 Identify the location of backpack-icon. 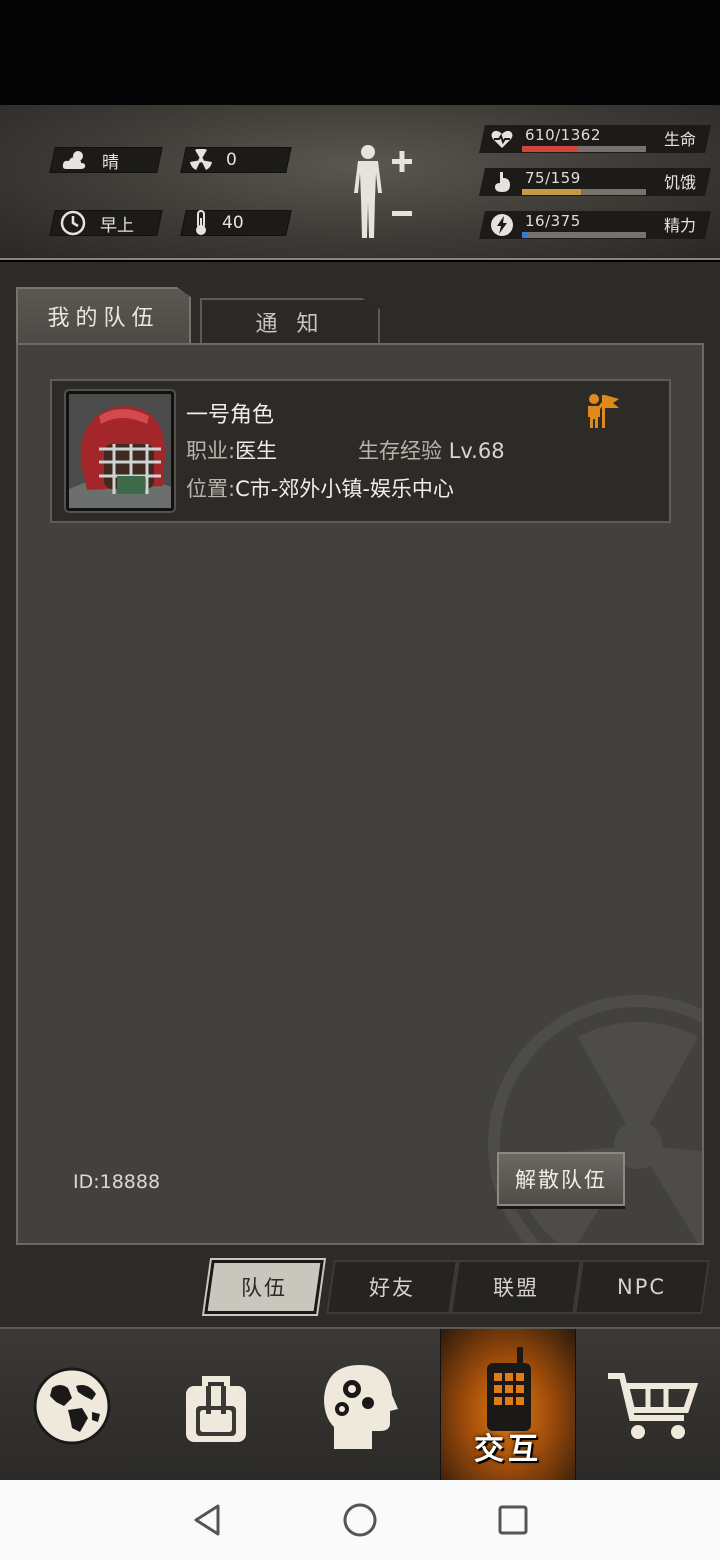
(216, 1408).